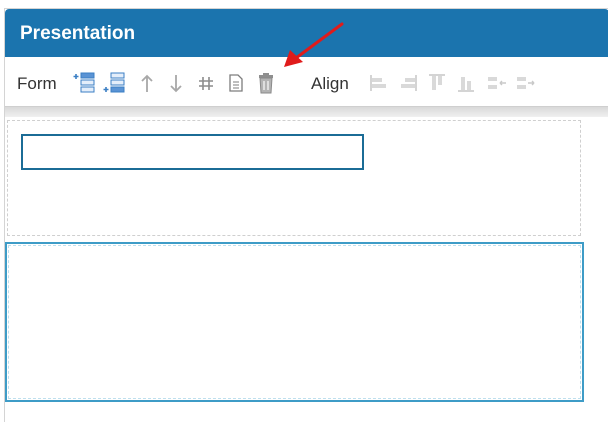  I want to click on insert-row-above-icon, so click(85, 83).